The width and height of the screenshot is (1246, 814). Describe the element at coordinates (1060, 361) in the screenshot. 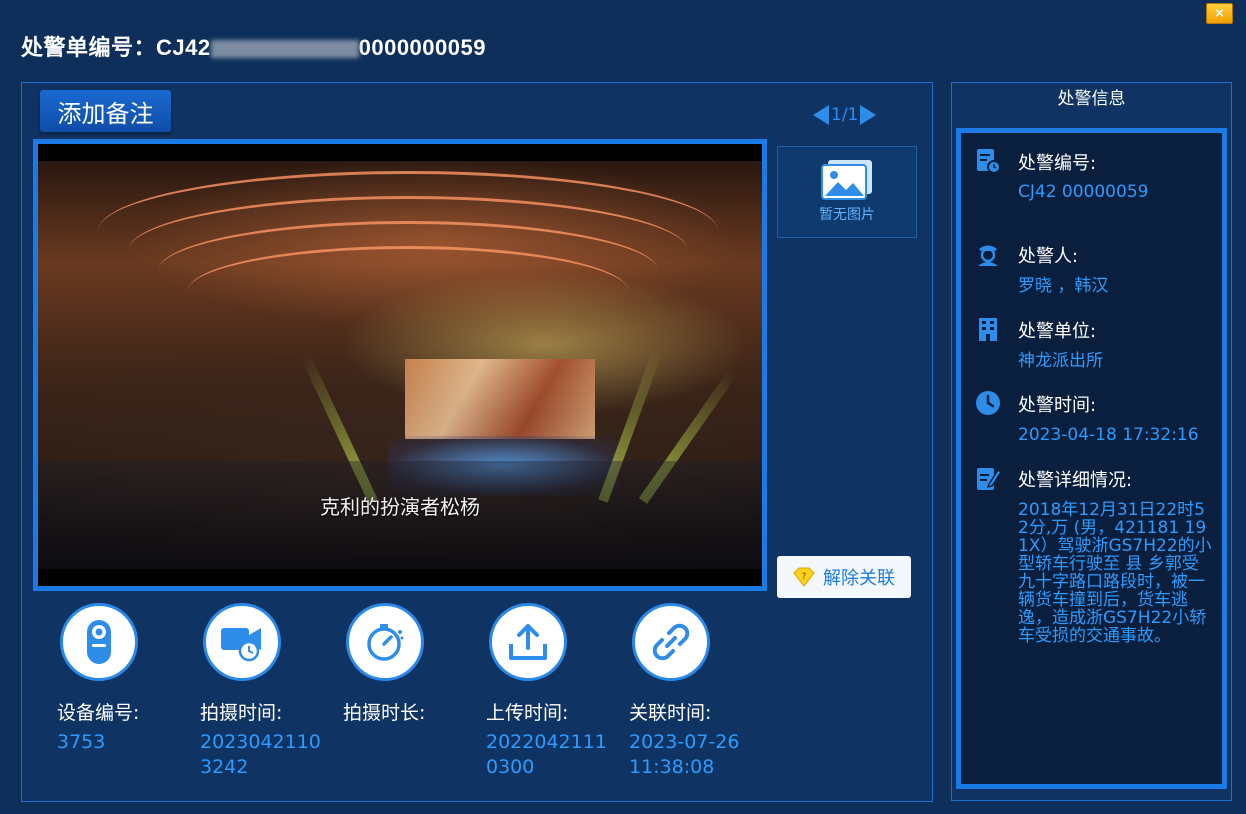

I see `unit-value: 神龙派出所` at that location.